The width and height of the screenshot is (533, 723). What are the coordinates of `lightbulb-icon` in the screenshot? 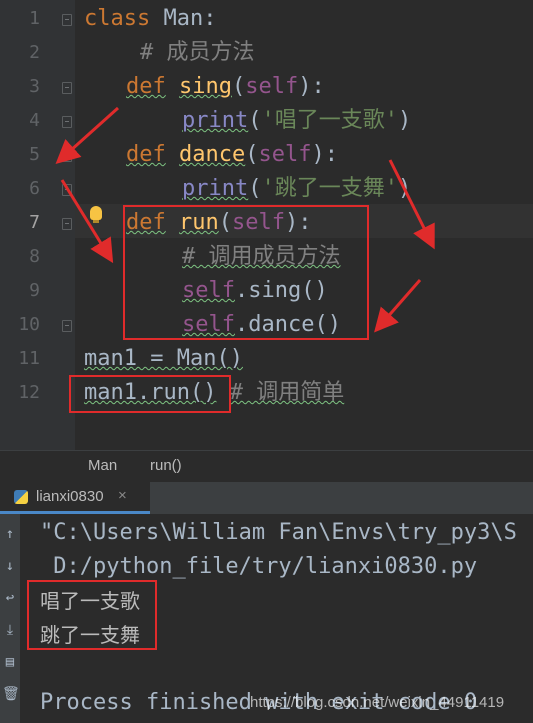 It's located at (96, 214).